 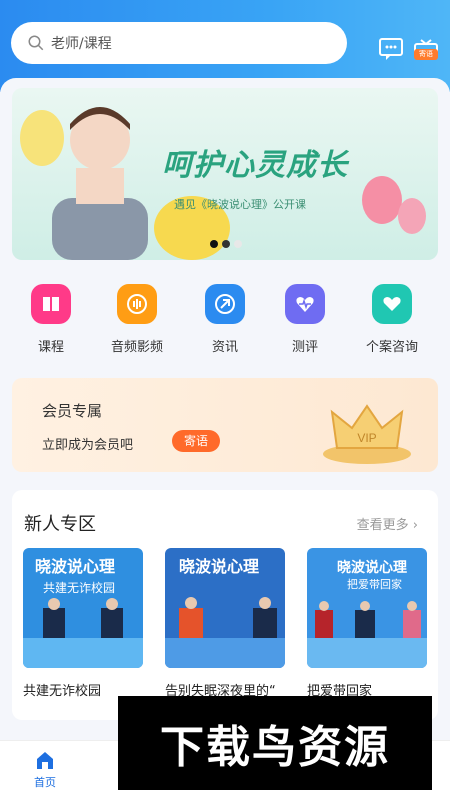 What do you see at coordinates (426, 54) in the screenshot?
I see `gift-tag: 寄语` at bounding box center [426, 54].